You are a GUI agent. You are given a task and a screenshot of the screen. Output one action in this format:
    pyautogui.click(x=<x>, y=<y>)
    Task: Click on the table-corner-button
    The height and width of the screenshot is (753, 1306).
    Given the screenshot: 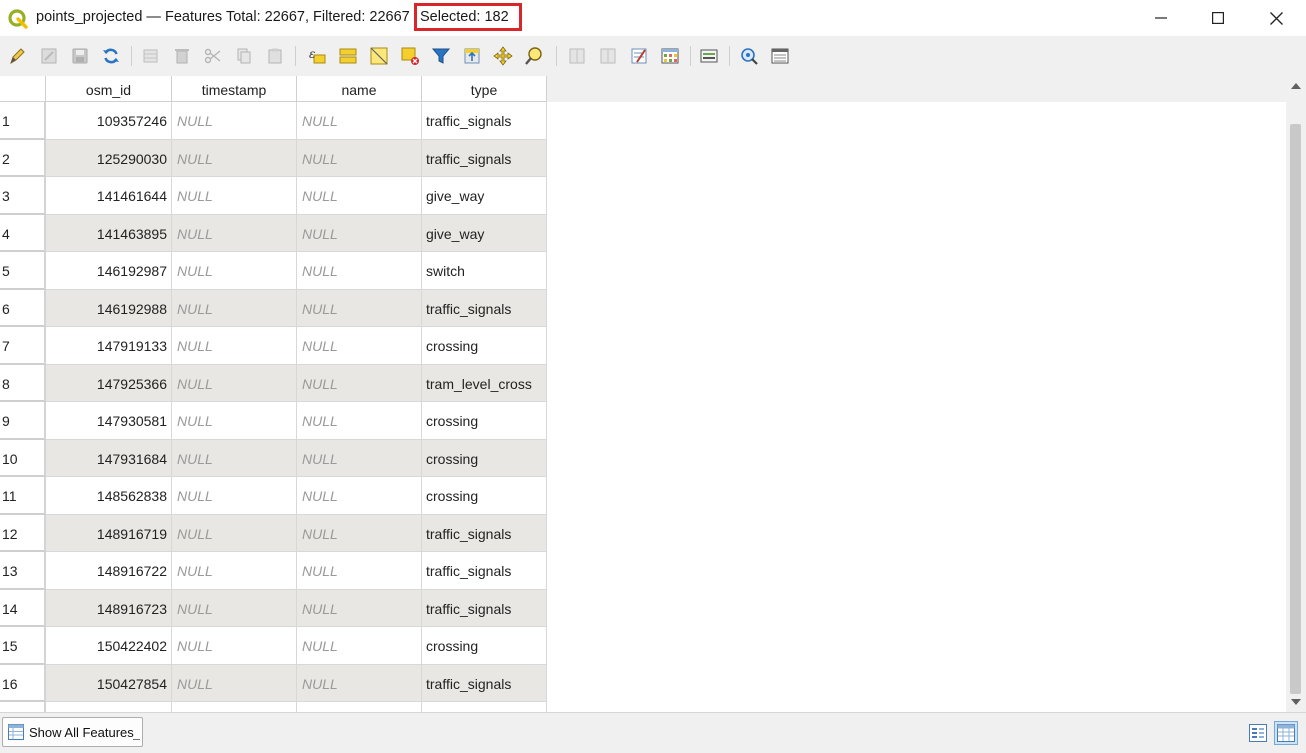 What is the action you would take?
    pyautogui.click(x=23, y=89)
    